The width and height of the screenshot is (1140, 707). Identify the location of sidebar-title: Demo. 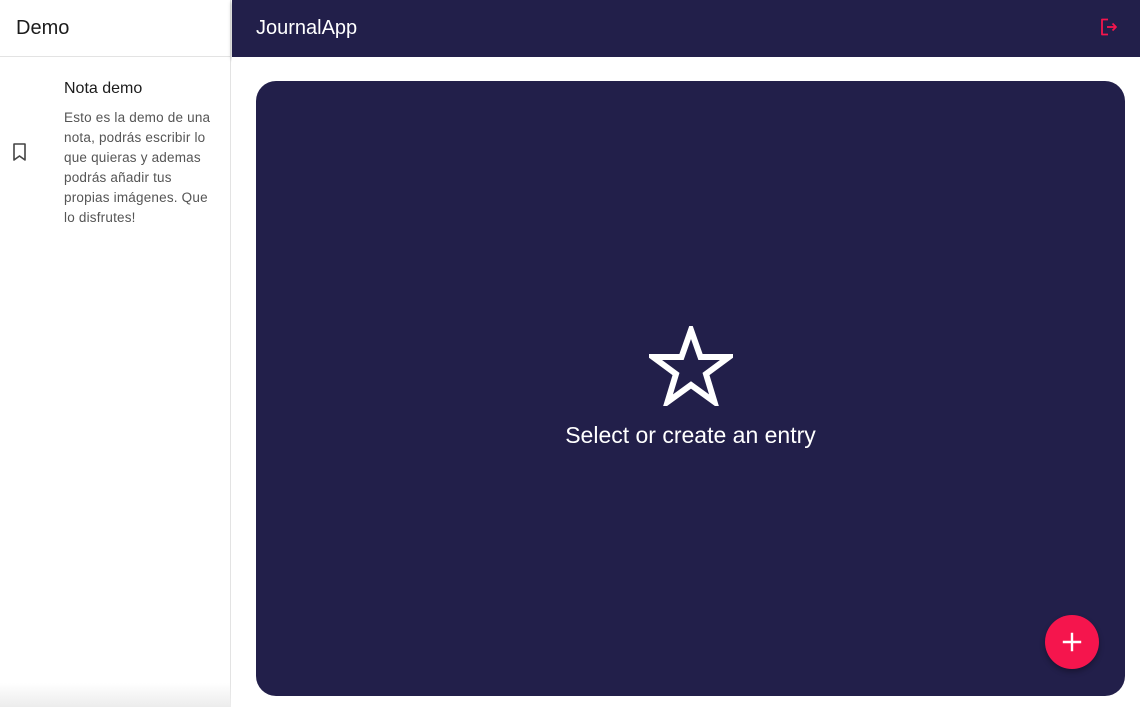
(43, 27).